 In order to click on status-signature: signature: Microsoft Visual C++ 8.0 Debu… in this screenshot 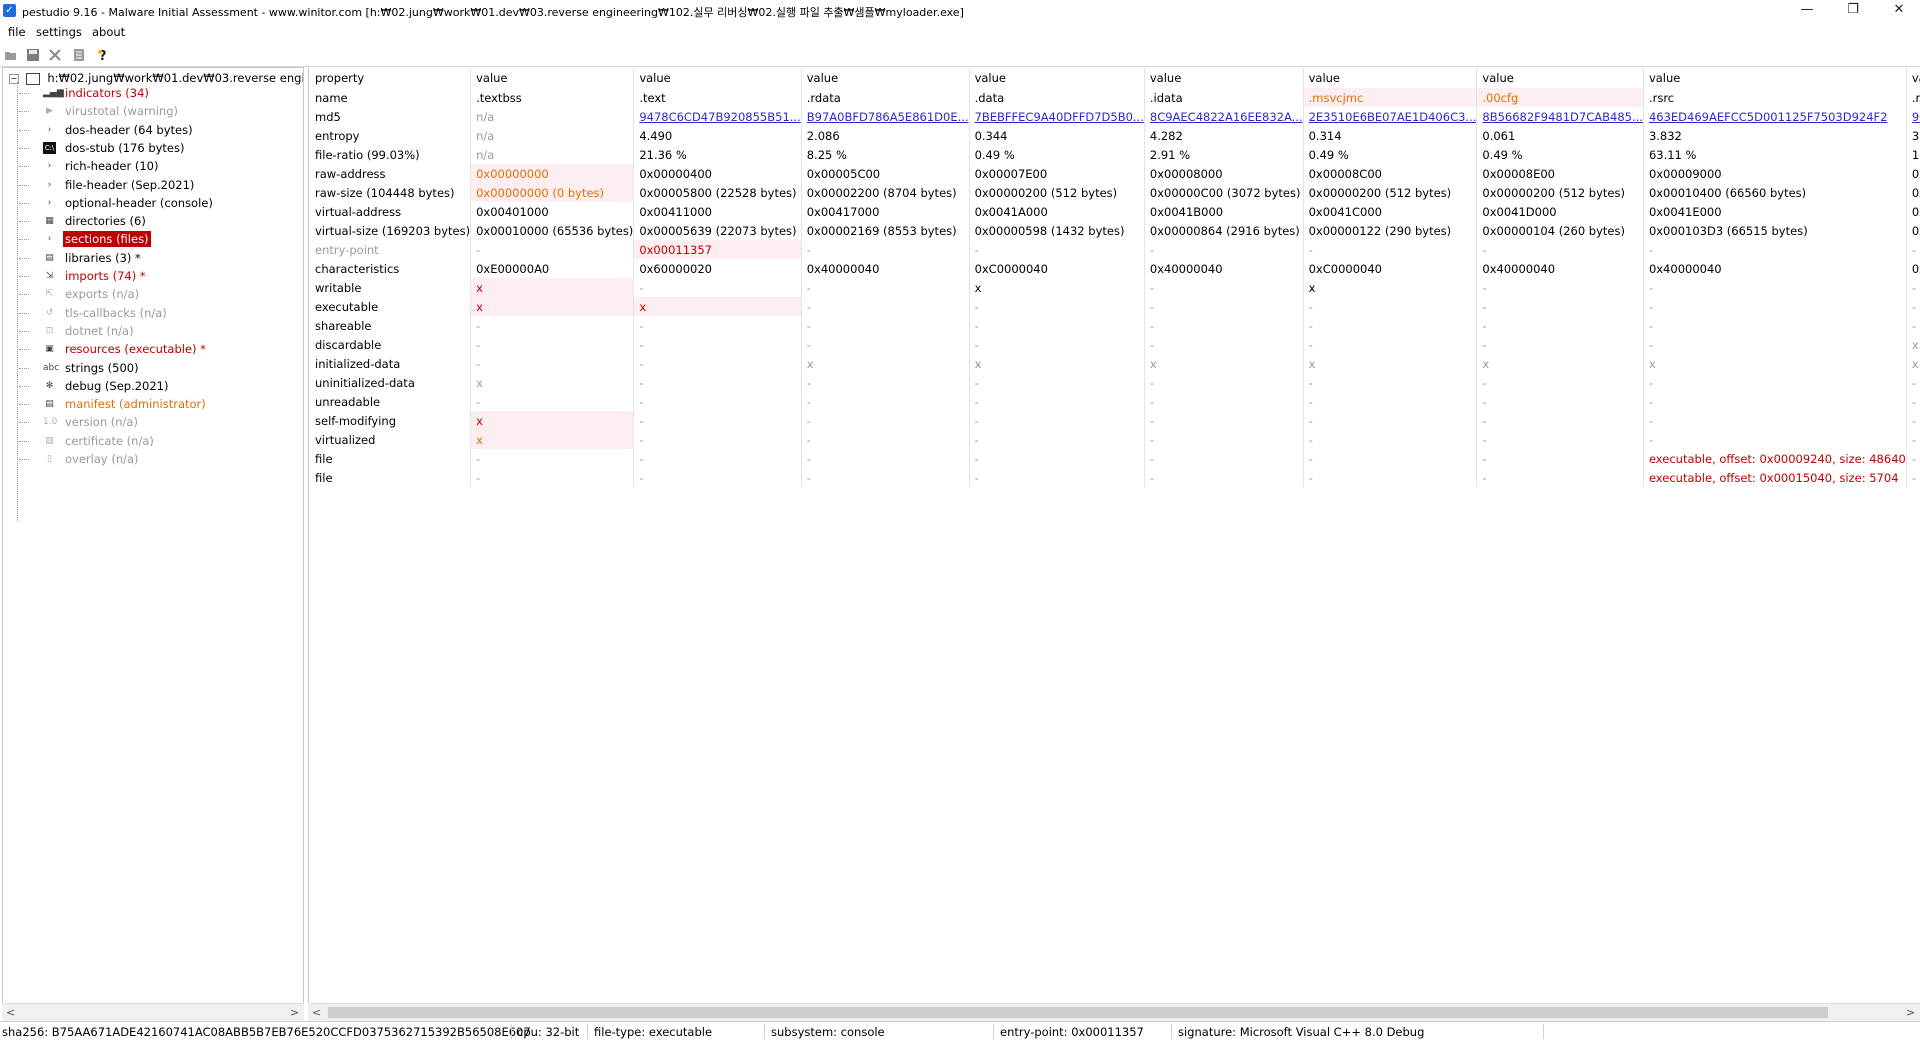, I will do `click(1301, 1032)`.